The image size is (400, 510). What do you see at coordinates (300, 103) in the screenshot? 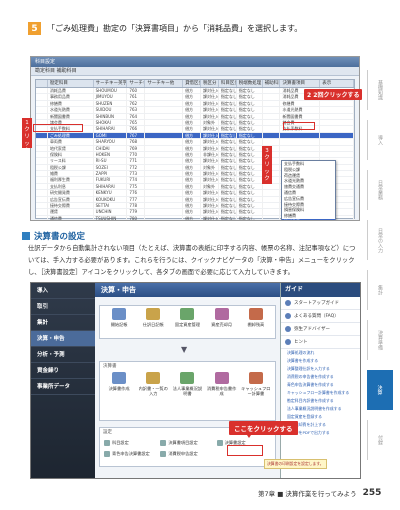
I see `table-cell: 修繕費` at bounding box center [300, 103].